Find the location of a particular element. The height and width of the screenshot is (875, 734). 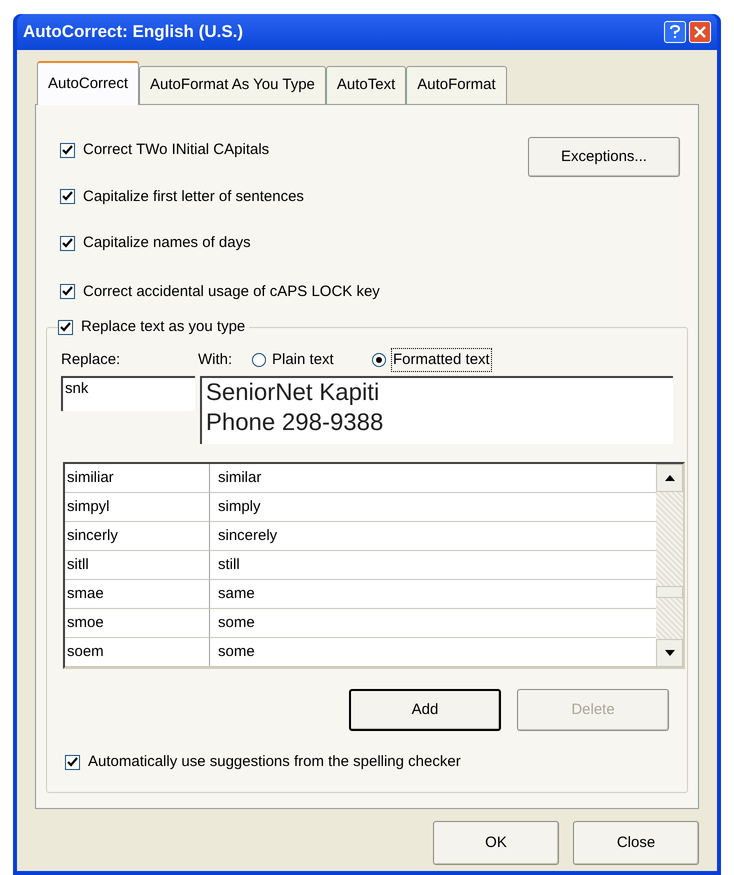

list-row: sincerly sincerely is located at coordinates (360, 536).